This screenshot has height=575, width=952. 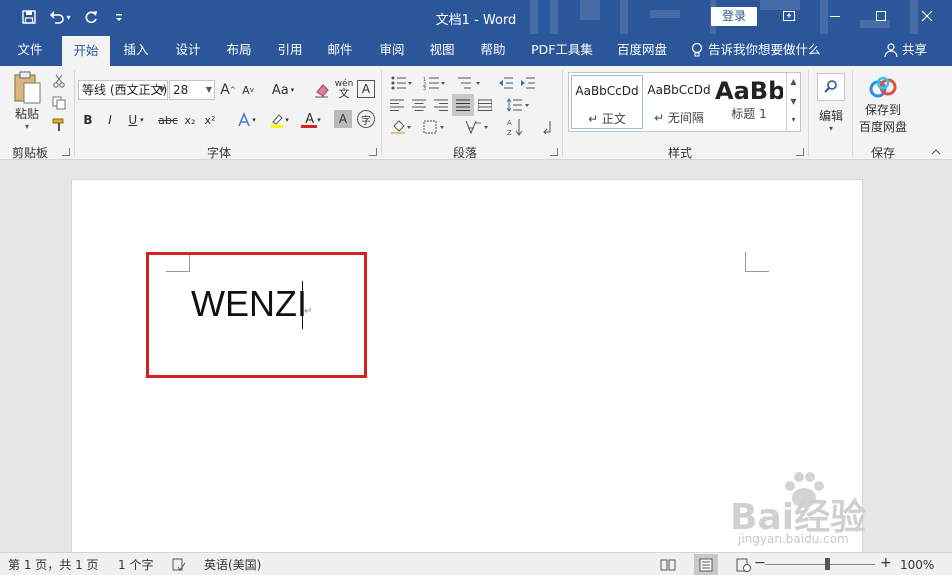 I want to click on tab-pdf-tools: PDF工具集, so click(x=562, y=50).